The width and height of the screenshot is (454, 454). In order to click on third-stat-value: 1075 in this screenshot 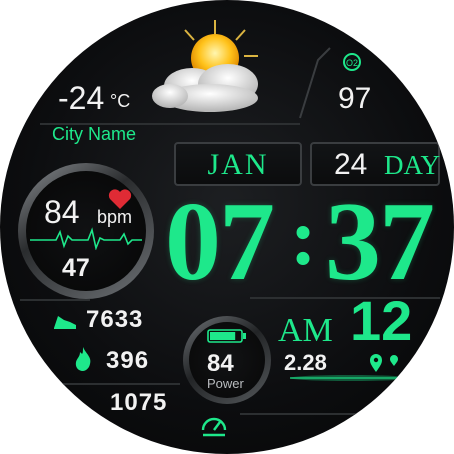, I will do `click(139, 402)`.